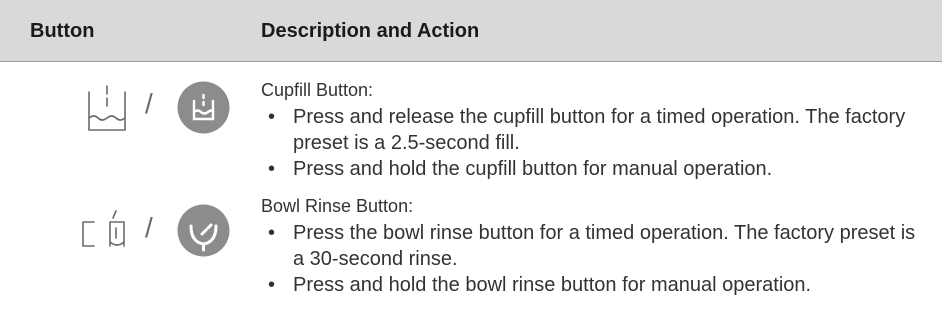  What do you see at coordinates (203, 233) in the screenshot?
I see `bowl-rinse-circle-icon` at bounding box center [203, 233].